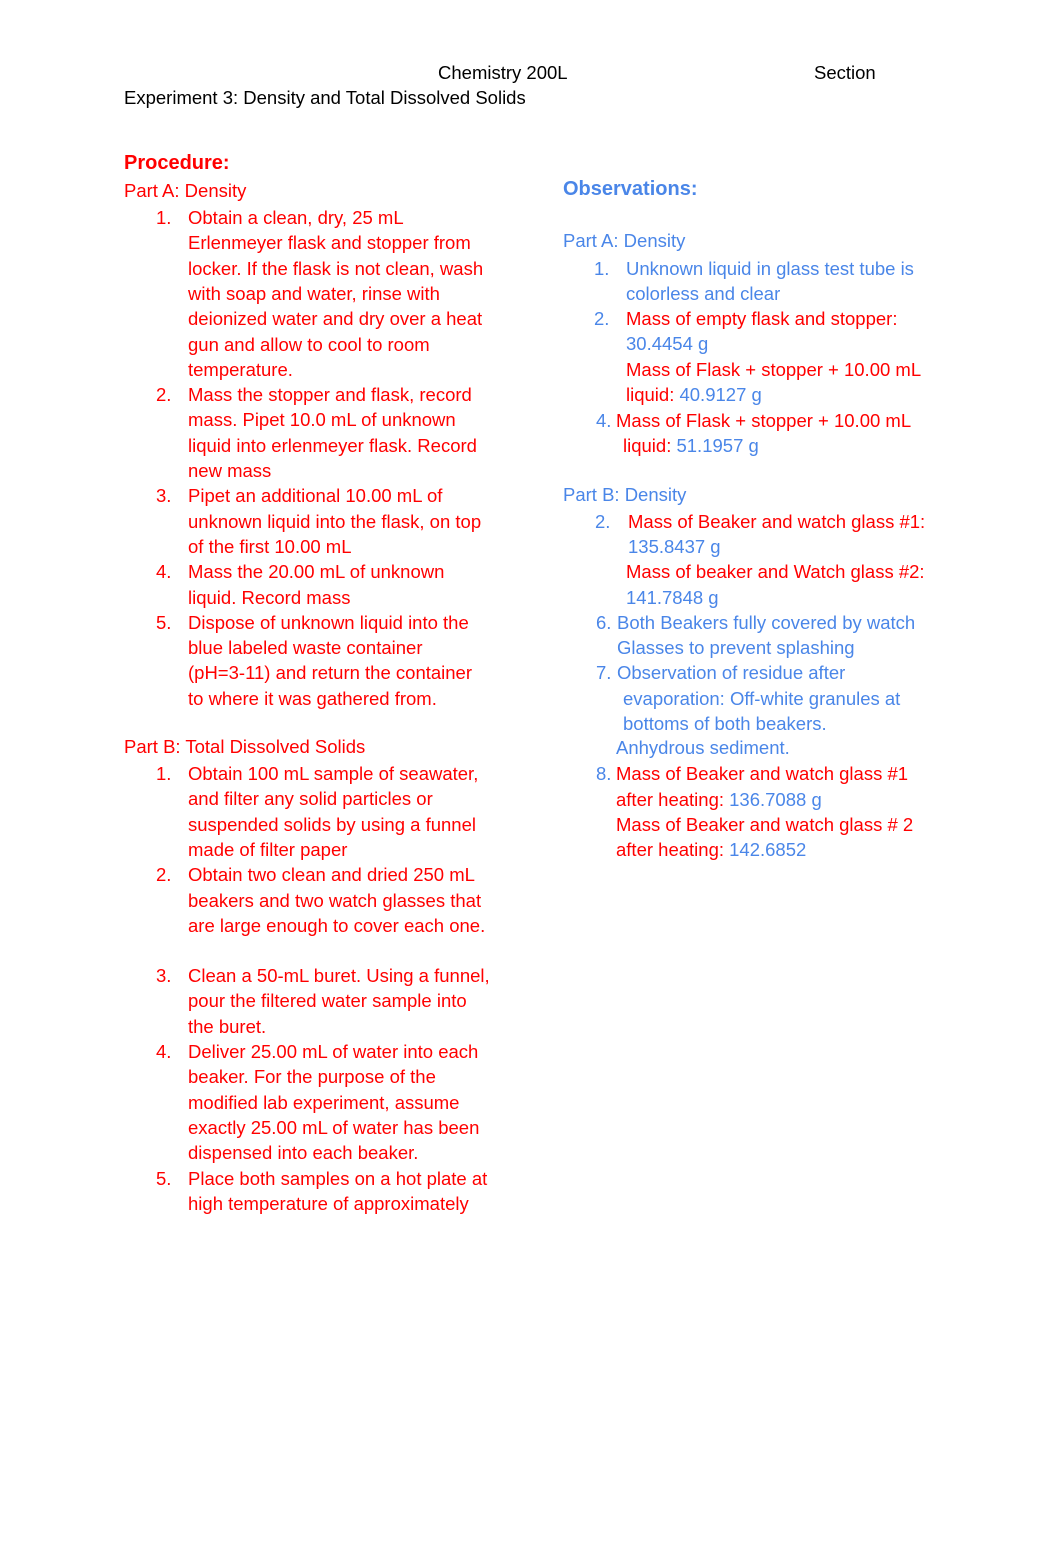 This screenshot has width=1062, height=1556. Describe the element at coordinates (324, 1102) in the screenshot. I see `step-text: modified lab experiment, assume` at that location.